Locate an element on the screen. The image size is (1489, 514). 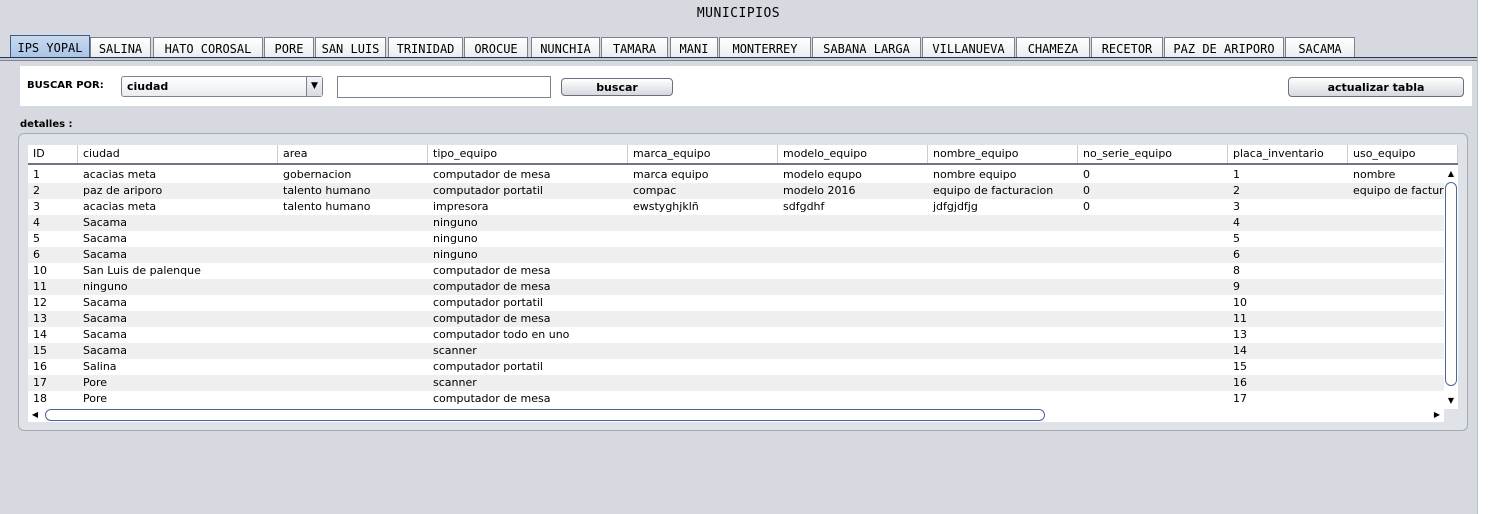
arrow-right-icon: ▶ is located at coordinates (1437, 415).